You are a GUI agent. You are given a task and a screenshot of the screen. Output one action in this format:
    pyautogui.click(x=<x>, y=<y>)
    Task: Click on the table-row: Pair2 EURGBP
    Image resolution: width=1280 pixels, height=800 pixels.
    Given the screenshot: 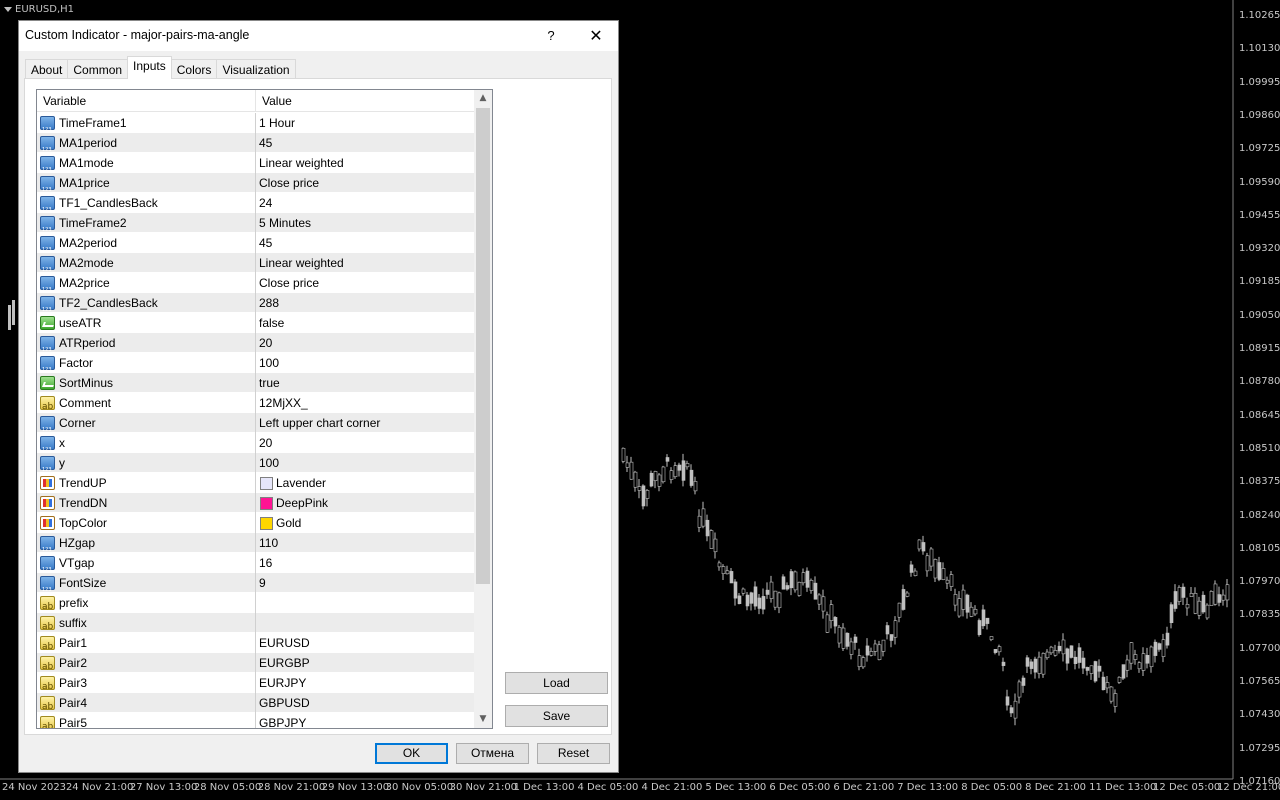 What is the action you would take?
    pyautogui.click(x=255, y=665)
    